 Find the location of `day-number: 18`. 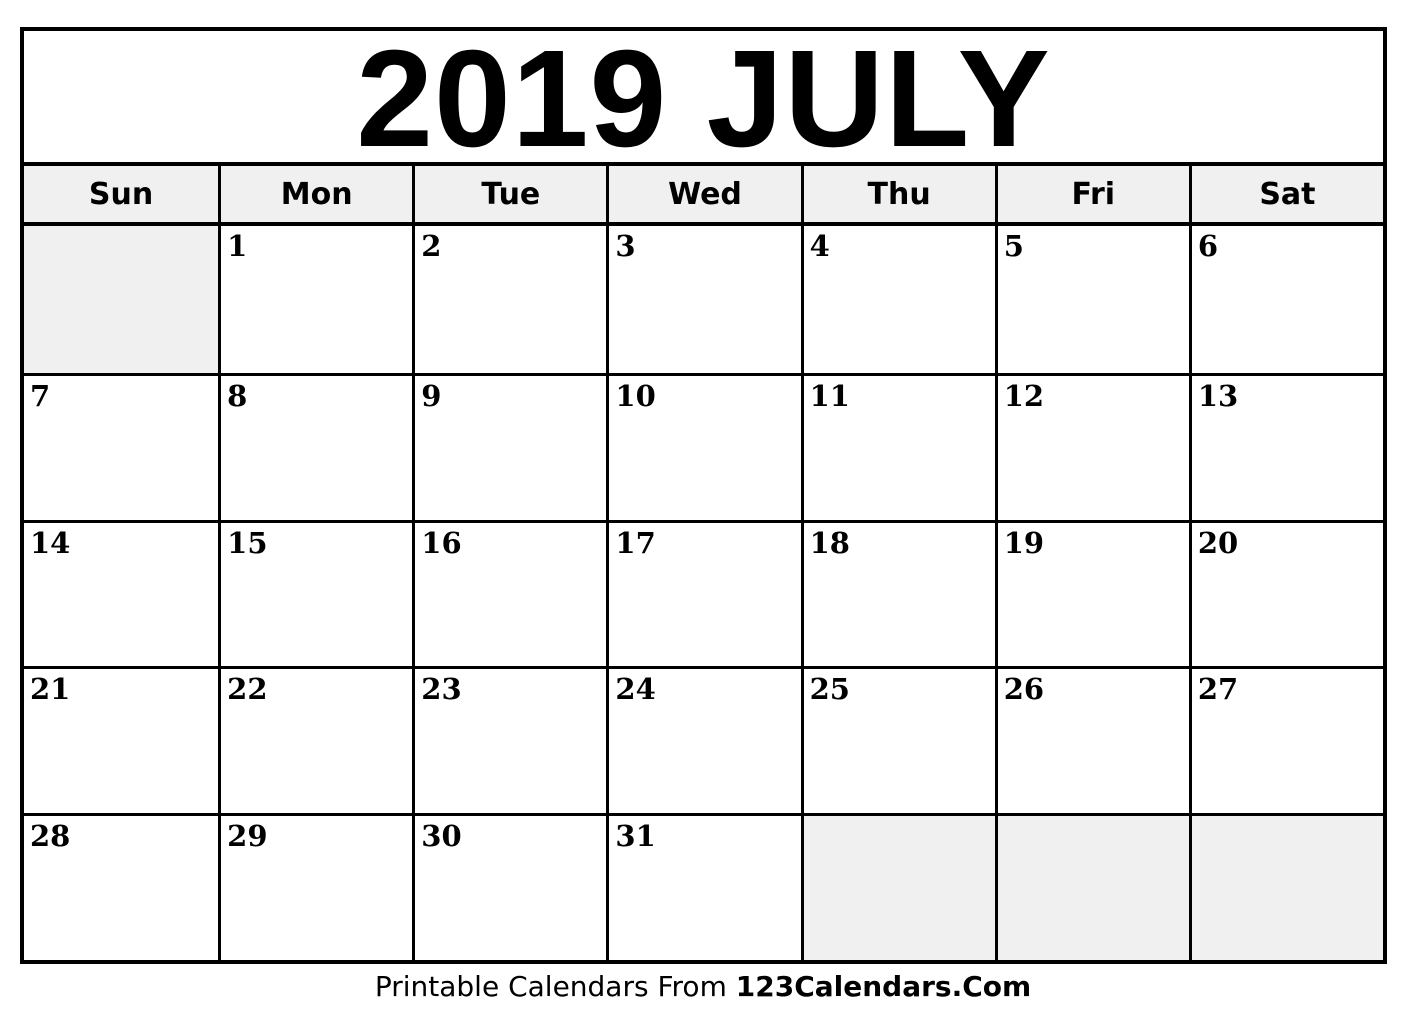

day-number: 18 is located at coordinates (829, 542).